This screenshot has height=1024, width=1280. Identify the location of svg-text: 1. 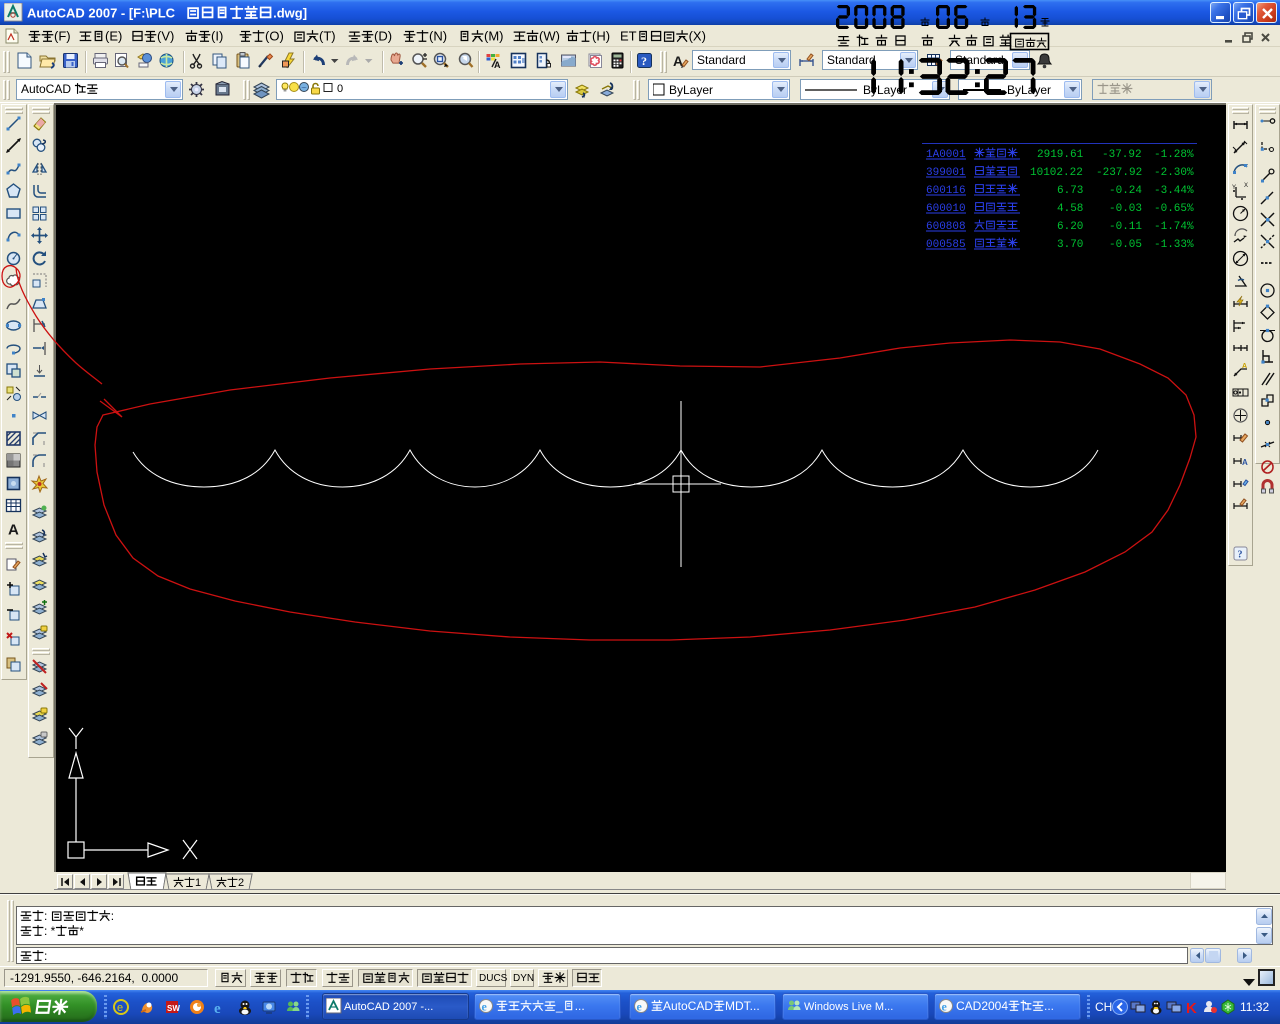
(198, 883).